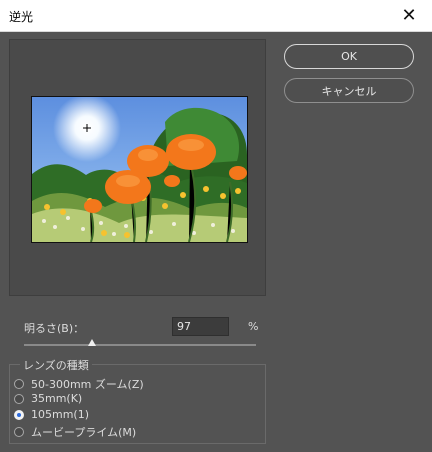 The width and height of the screenshot is (432, 452). I want to click on lens-option-movie-prime: ムービープライム(M), so click(75, 432).